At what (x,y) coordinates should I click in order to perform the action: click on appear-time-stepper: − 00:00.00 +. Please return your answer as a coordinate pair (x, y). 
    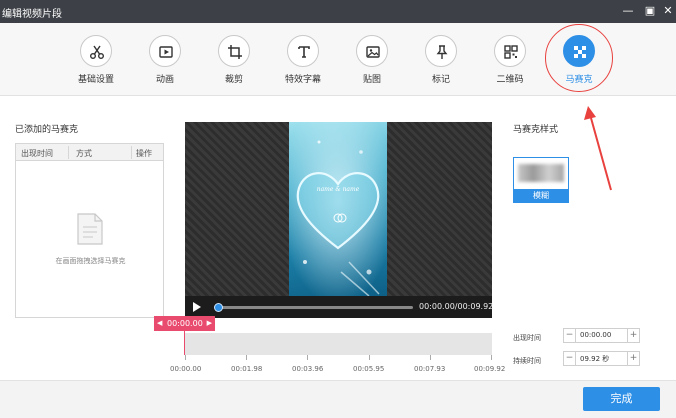
    Looking at the image, I should click on (601, 335).